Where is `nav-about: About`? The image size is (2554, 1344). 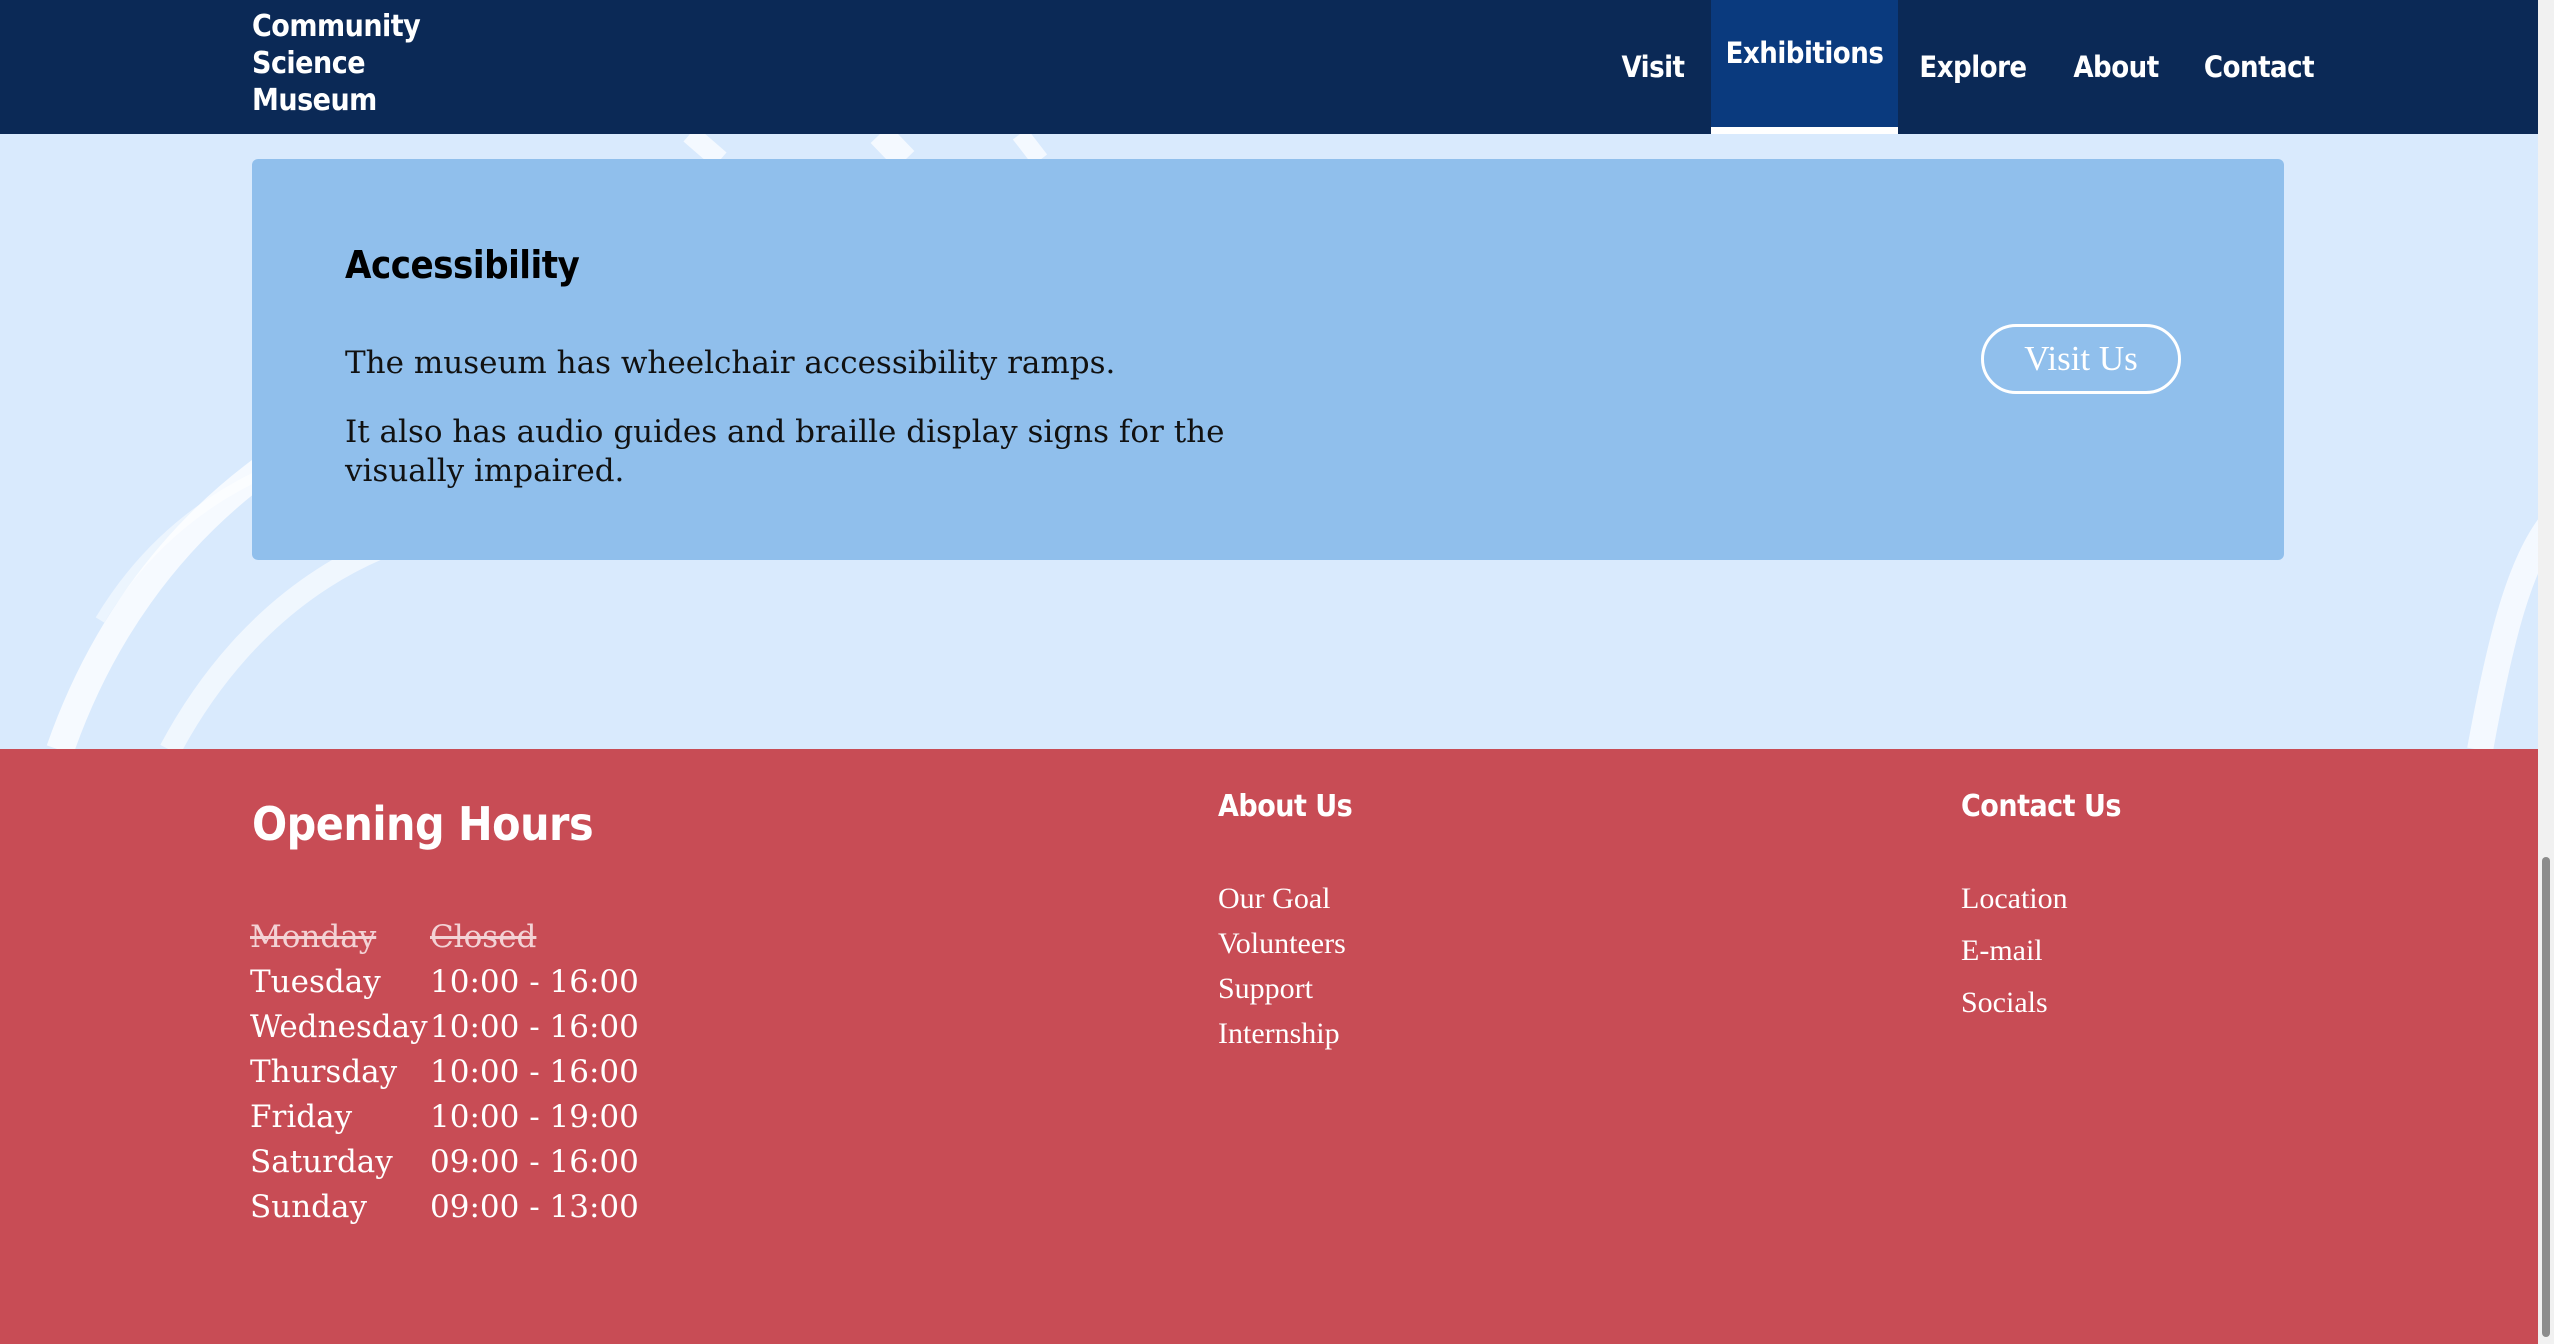
nav-about: About is located at coordinates (2116, 67).